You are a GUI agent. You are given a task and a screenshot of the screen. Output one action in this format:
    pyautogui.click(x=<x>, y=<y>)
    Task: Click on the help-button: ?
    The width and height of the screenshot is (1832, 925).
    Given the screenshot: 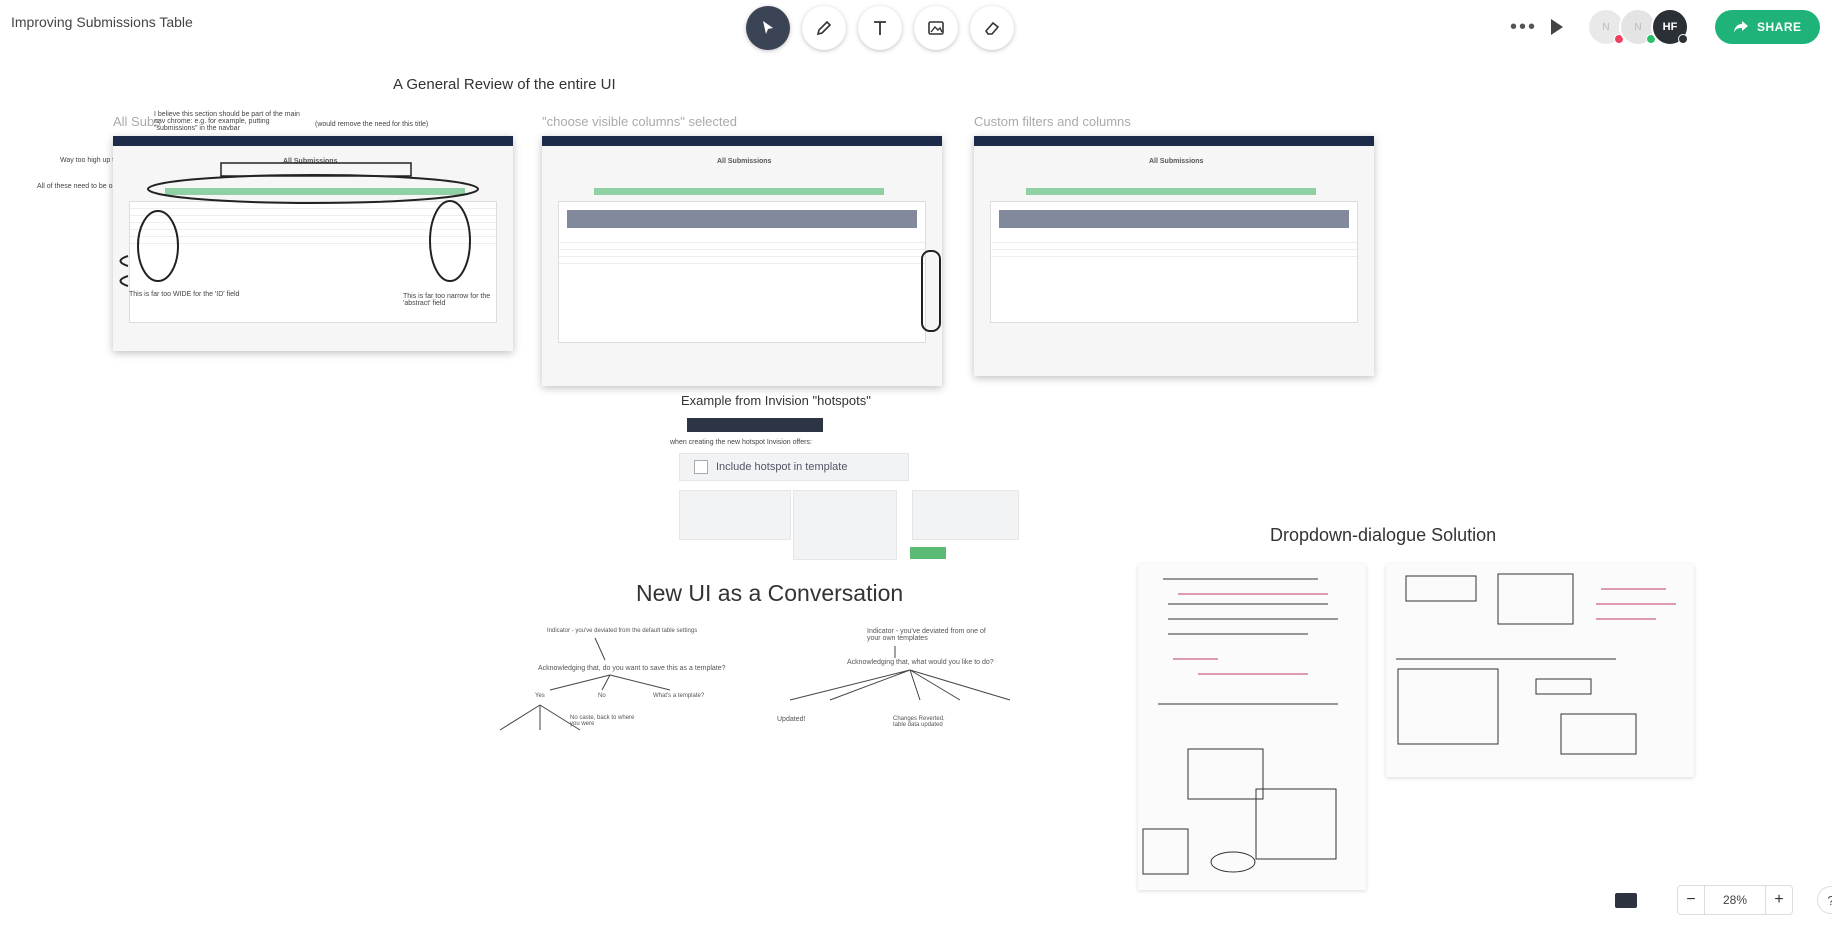 What is the action you would take?
    pyautogui.click(x=1824, y=900)
    